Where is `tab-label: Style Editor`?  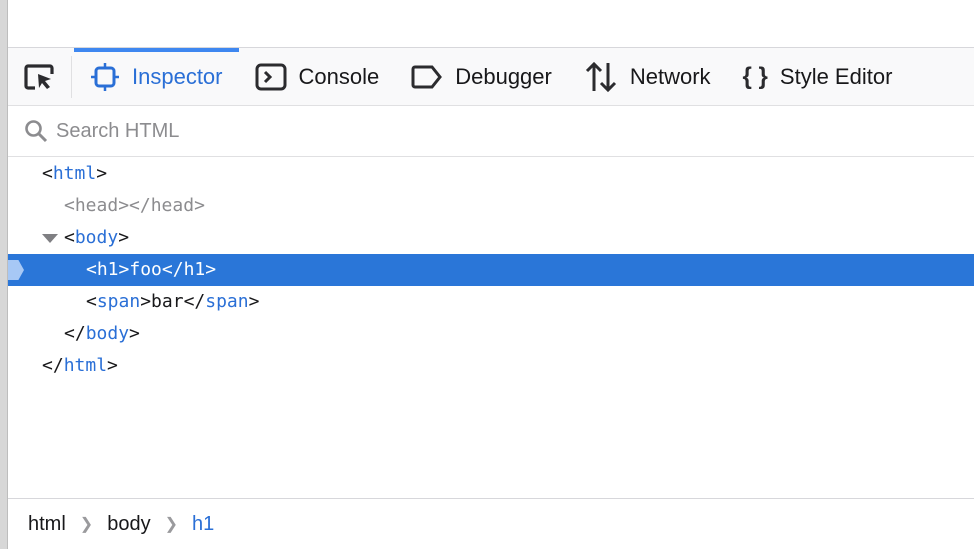 tab-label: Style Editor is located at coordinates (836, 76).